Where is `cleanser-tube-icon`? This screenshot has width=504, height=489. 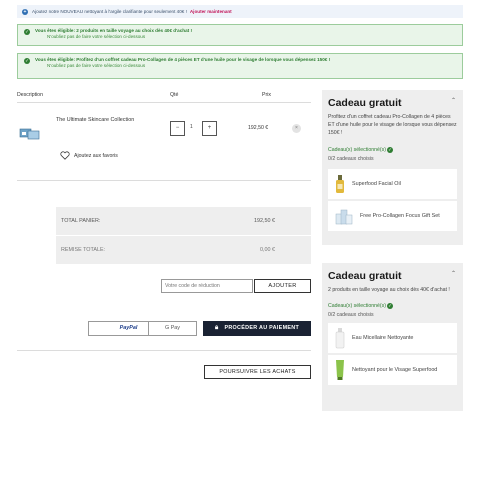 cleanser-tube-icon is located at coordinates (340, 370).